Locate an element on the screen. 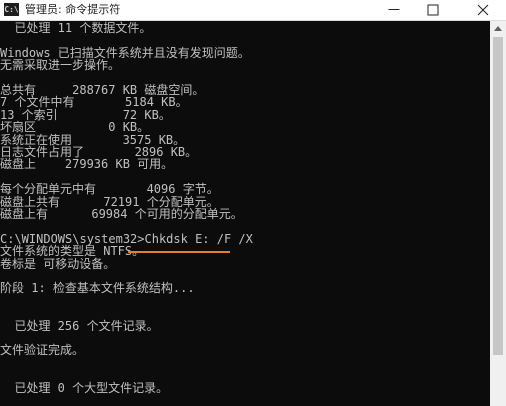 The image size is (506, 406). arrow-up-icon is located at coordinates (498, 28).